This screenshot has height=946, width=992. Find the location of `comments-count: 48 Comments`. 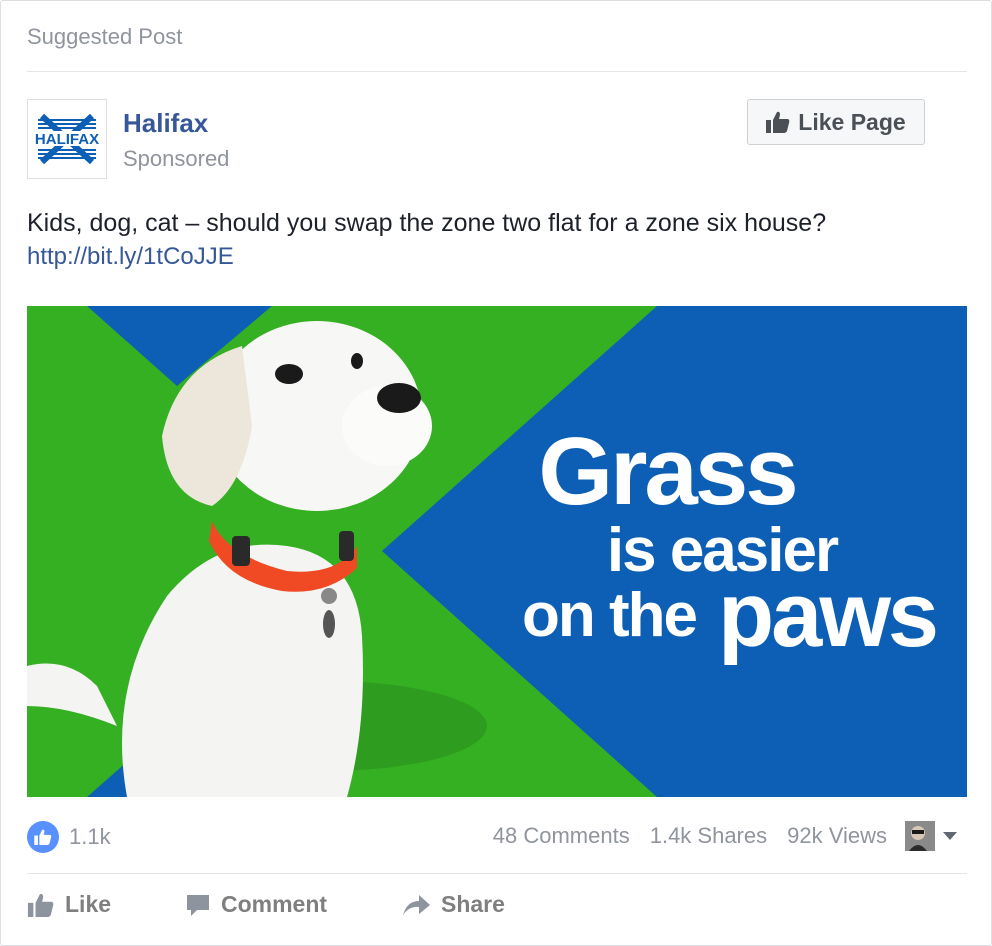

comments-count: 48 Comments is located at coordinates (561, 836).